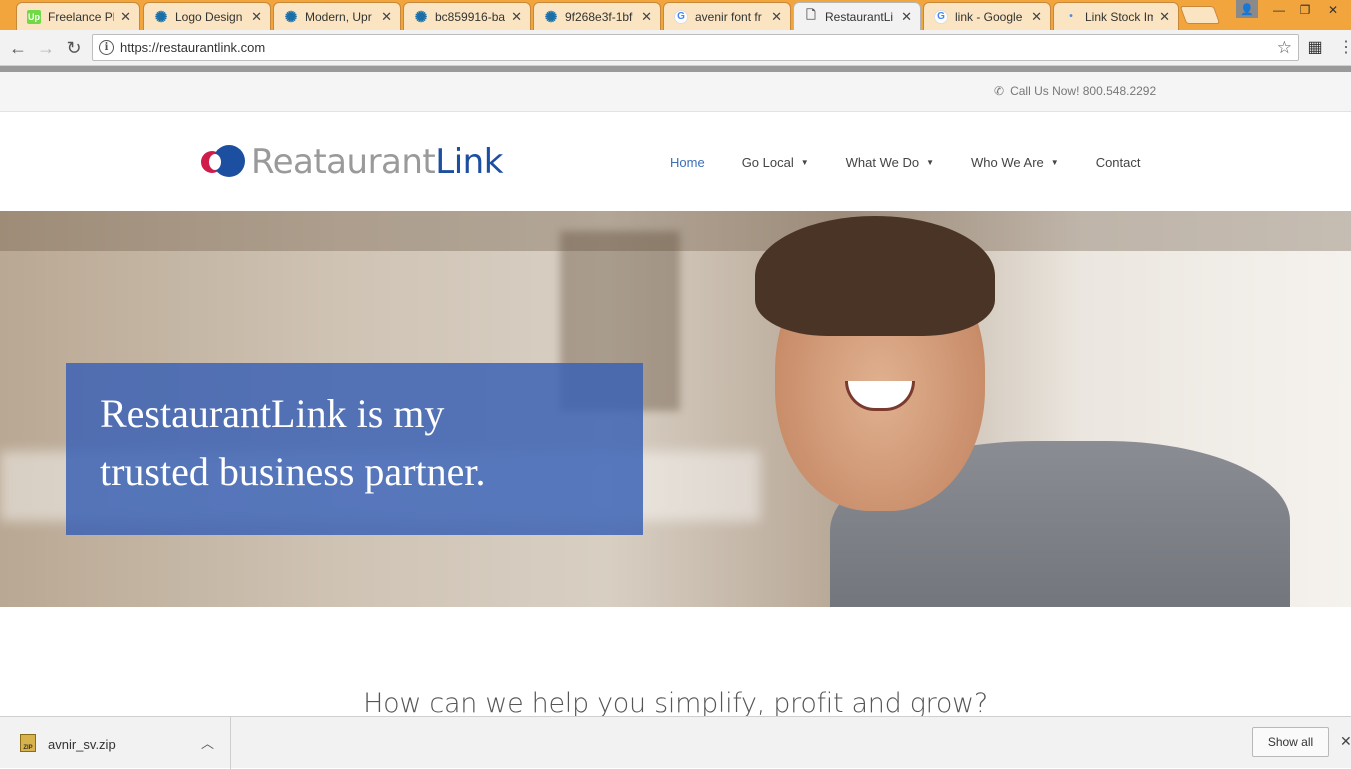 The image size is (1351, 769). What do you see at coordinates (81, 16) in the screenshot?
I see `tab-title: Freelance Ph` at bounding box center [81, 16].